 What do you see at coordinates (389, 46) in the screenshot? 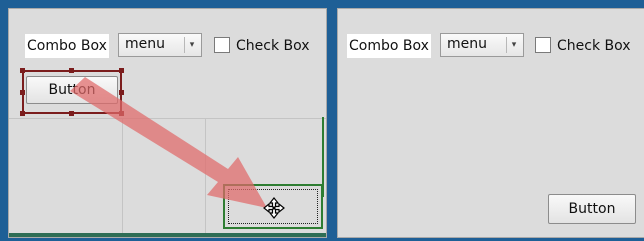
I see `combo-box-label: Combo Box` at bounding box center [389, 46].